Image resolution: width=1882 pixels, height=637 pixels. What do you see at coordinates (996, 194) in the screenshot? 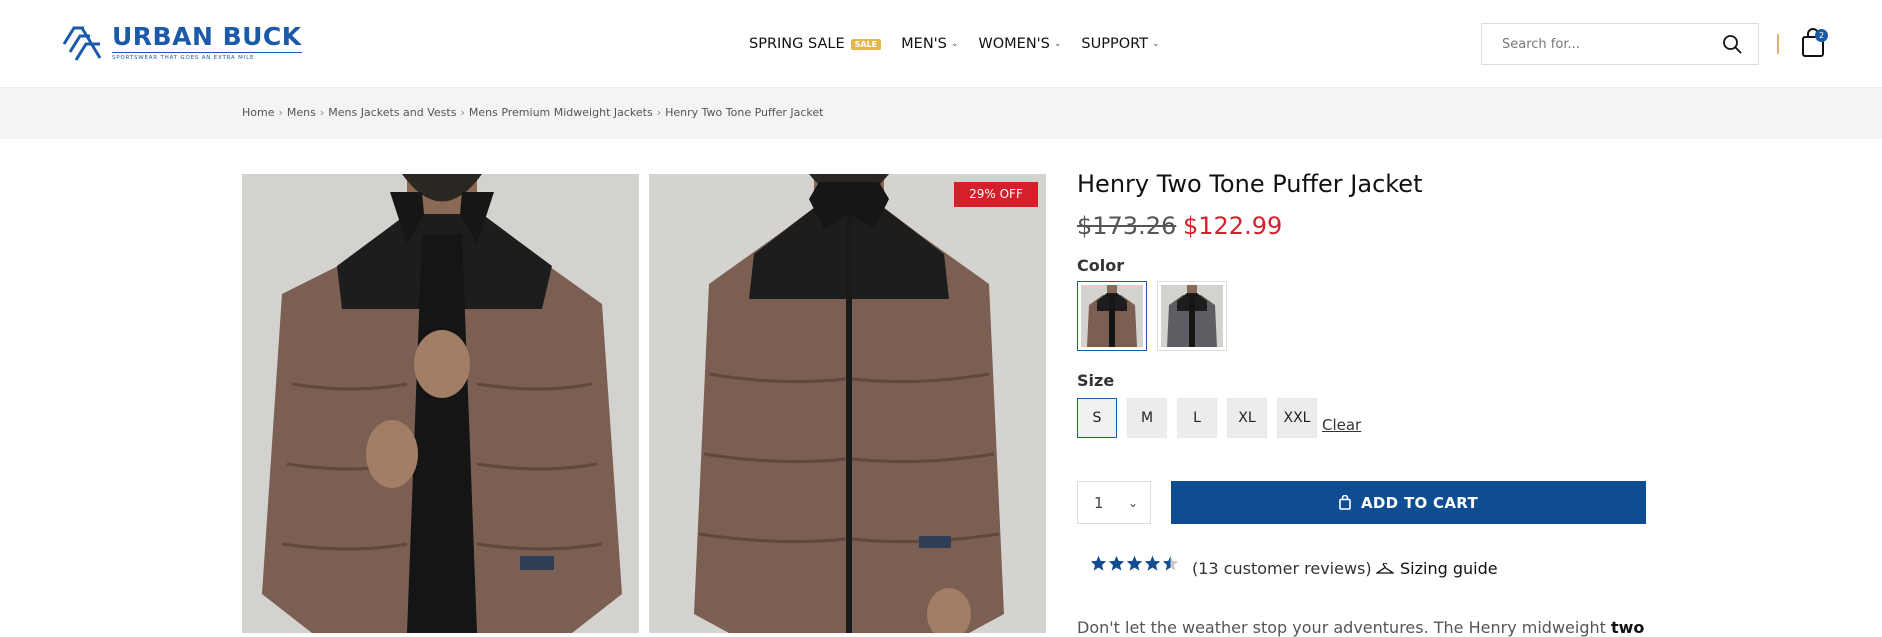
I see `discount-badge: 29% OFF` at bounding box center [996, 194].